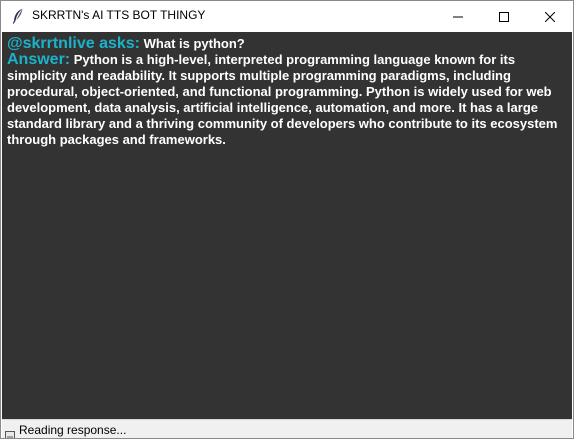 This screenshot has width=574, height=439. I want to click on maximize-icon, so click(504, 16).